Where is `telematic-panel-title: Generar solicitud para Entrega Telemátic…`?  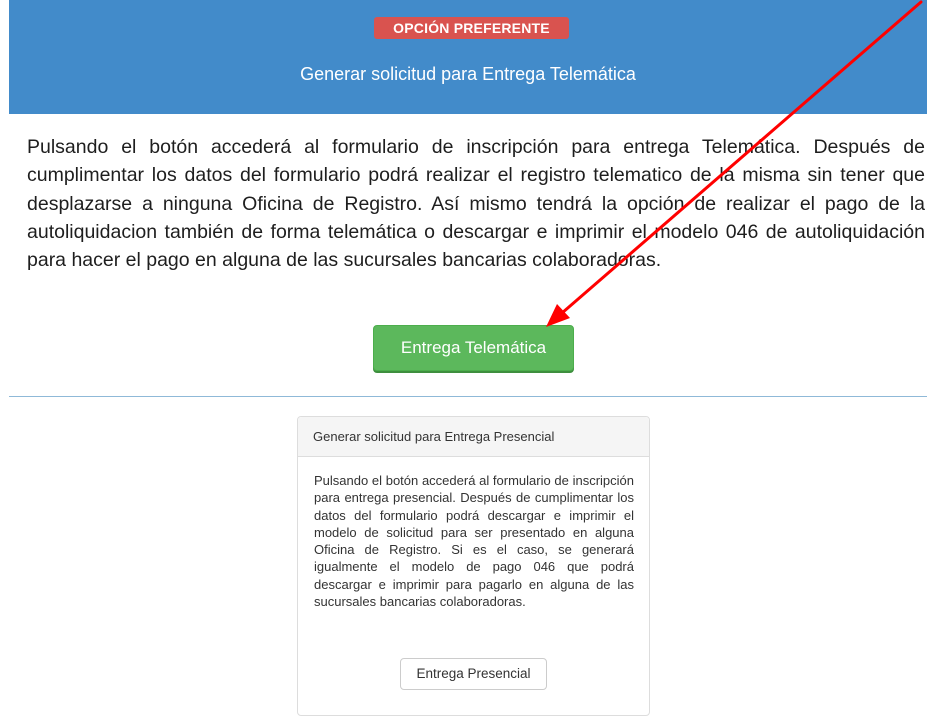 telematic-panel-title: Generar solicitud para Entrega Telemátic… is located at coordinates (468, 74).